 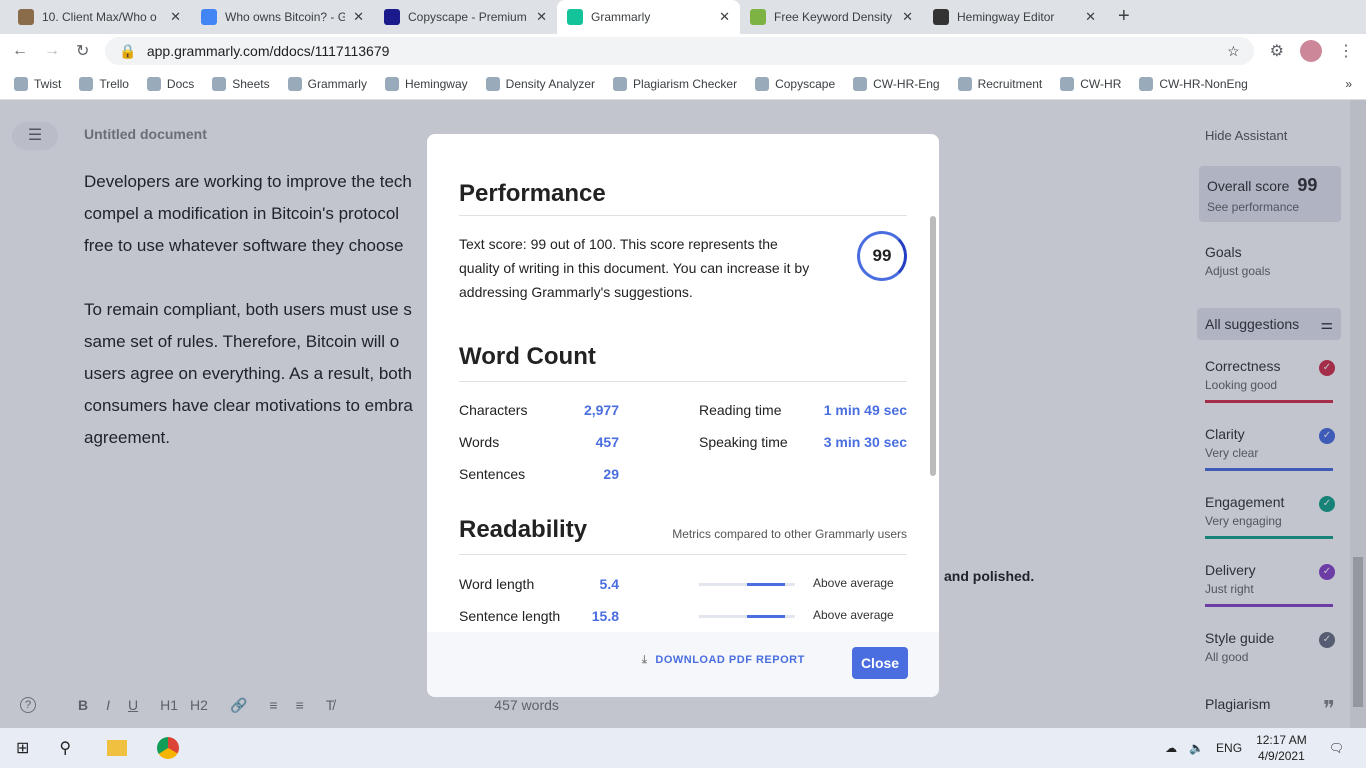 I want to click on performance-title: Performance, so click(x=532, y=193).